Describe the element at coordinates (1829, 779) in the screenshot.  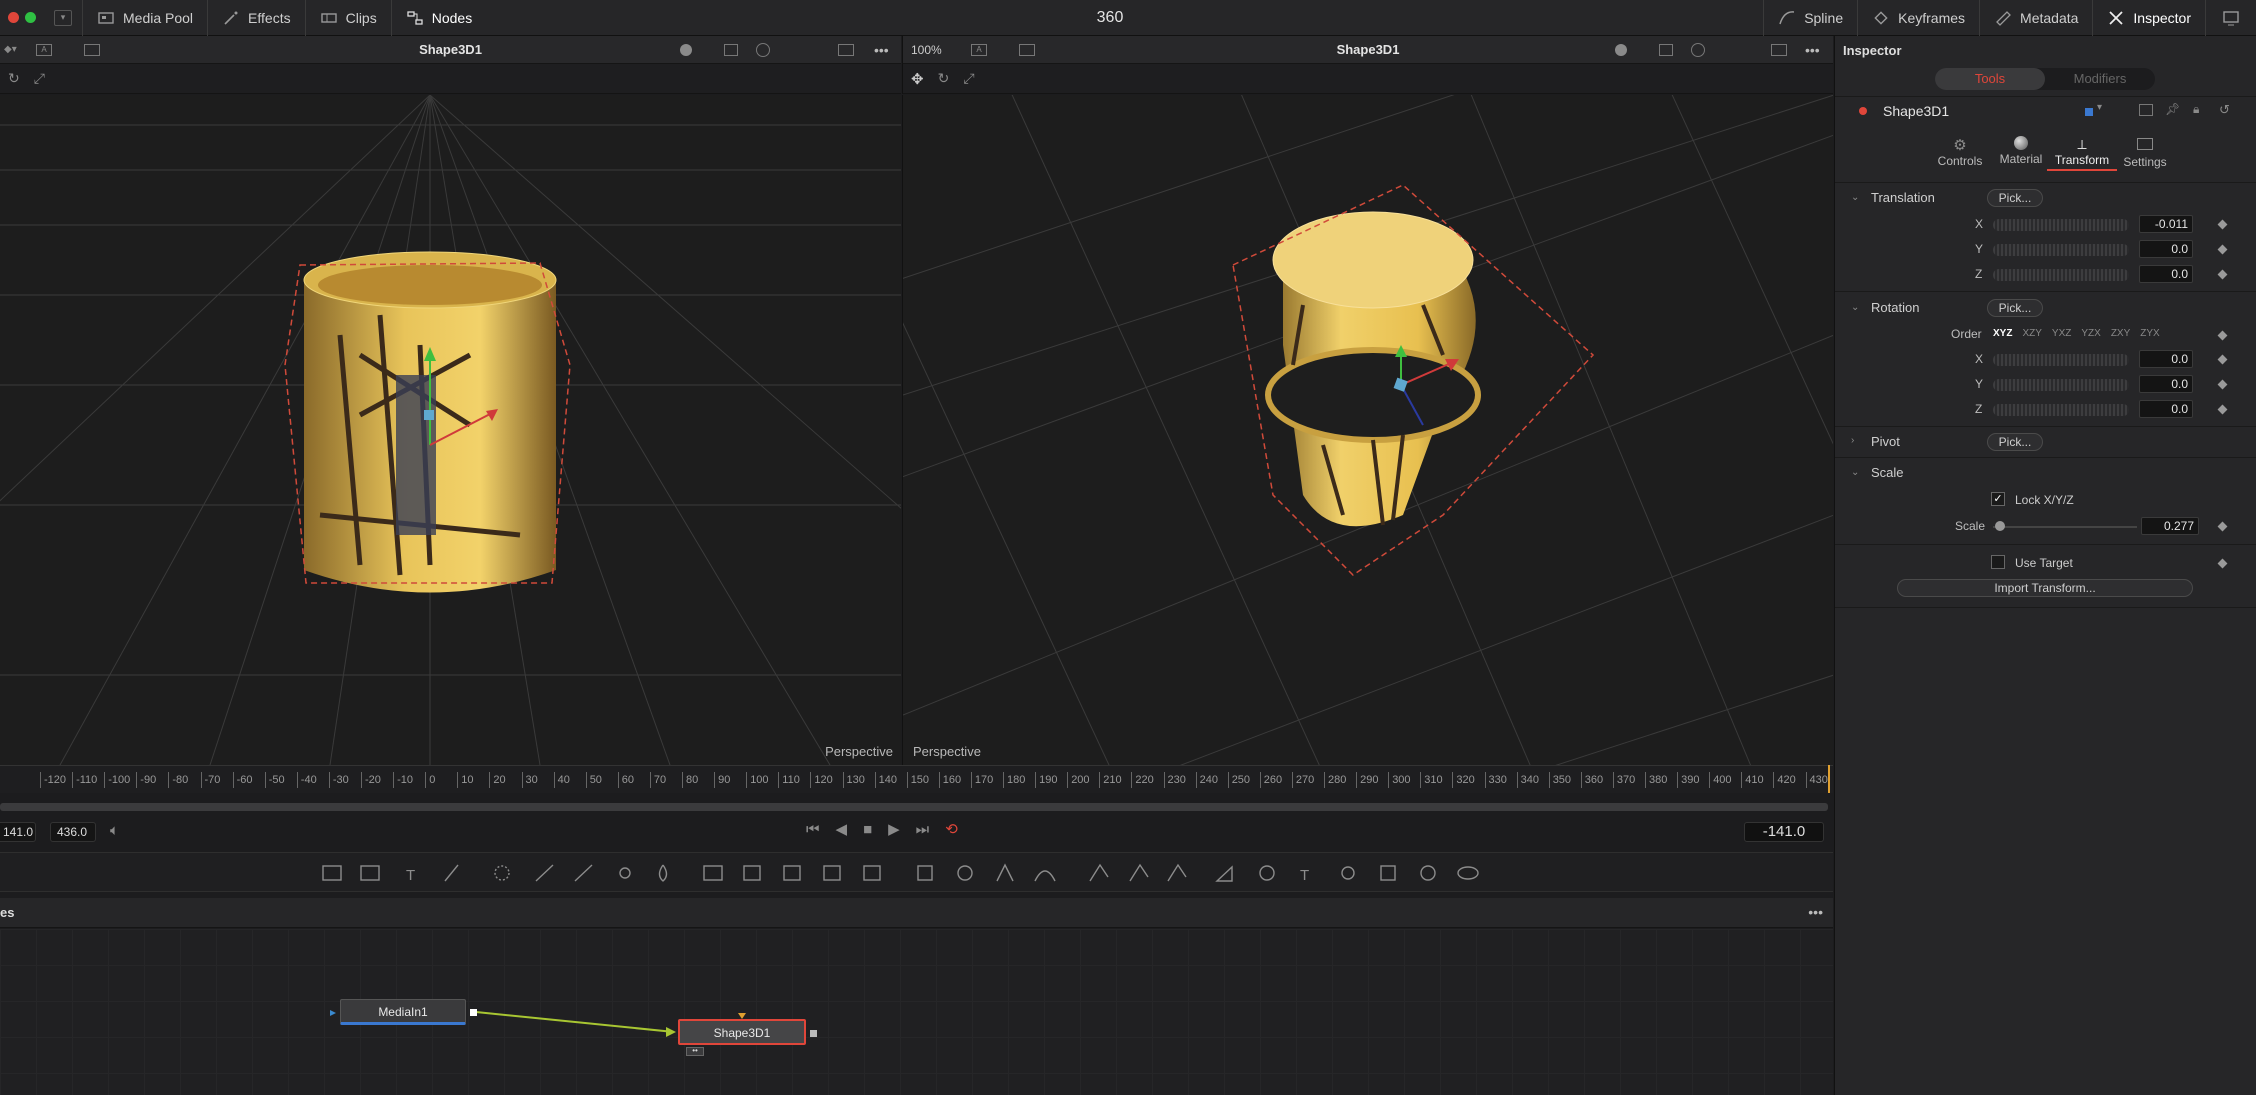
I see `playhead-marker` at that location.